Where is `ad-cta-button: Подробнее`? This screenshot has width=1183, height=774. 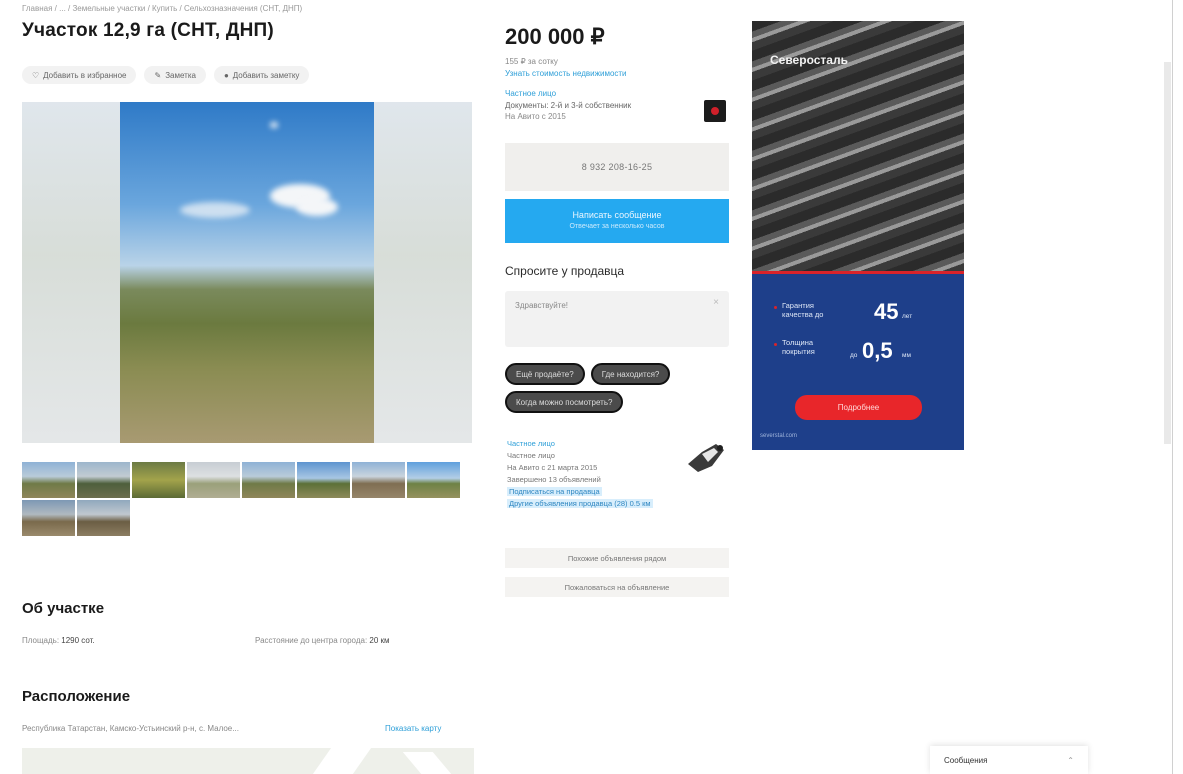 ad-cta-button: Подробнее is located at coordinates (858, 407).